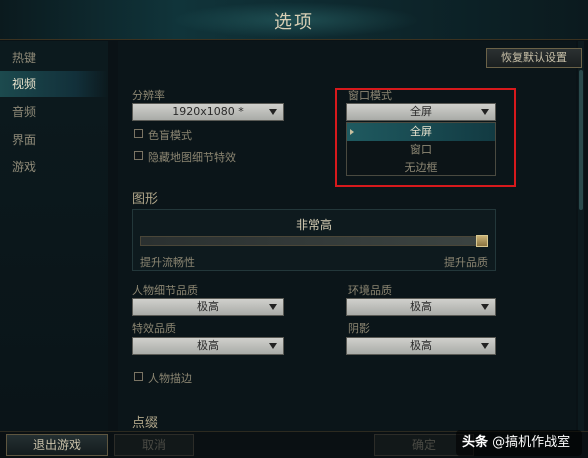 Image resolution: width=588 pixels, height=458 pixels. I want to click on sidebar-item-audio: 音频, so click(54, 112).